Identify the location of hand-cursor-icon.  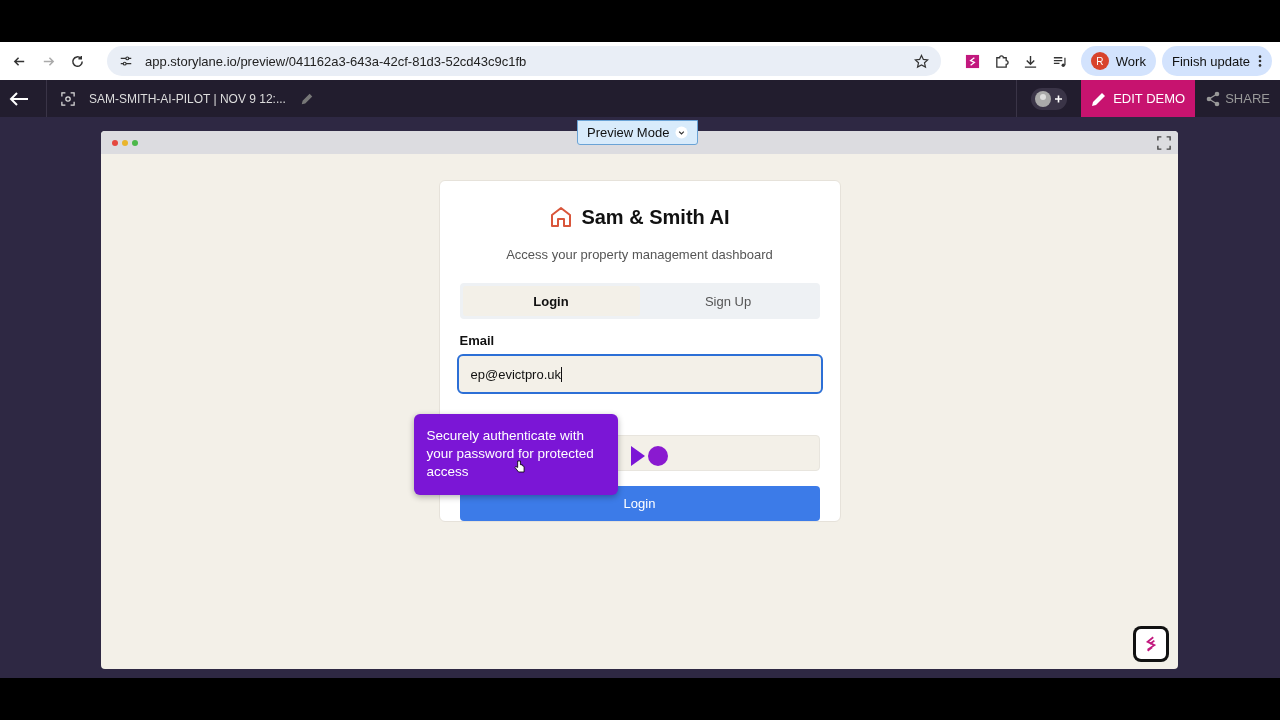
(519, 466).